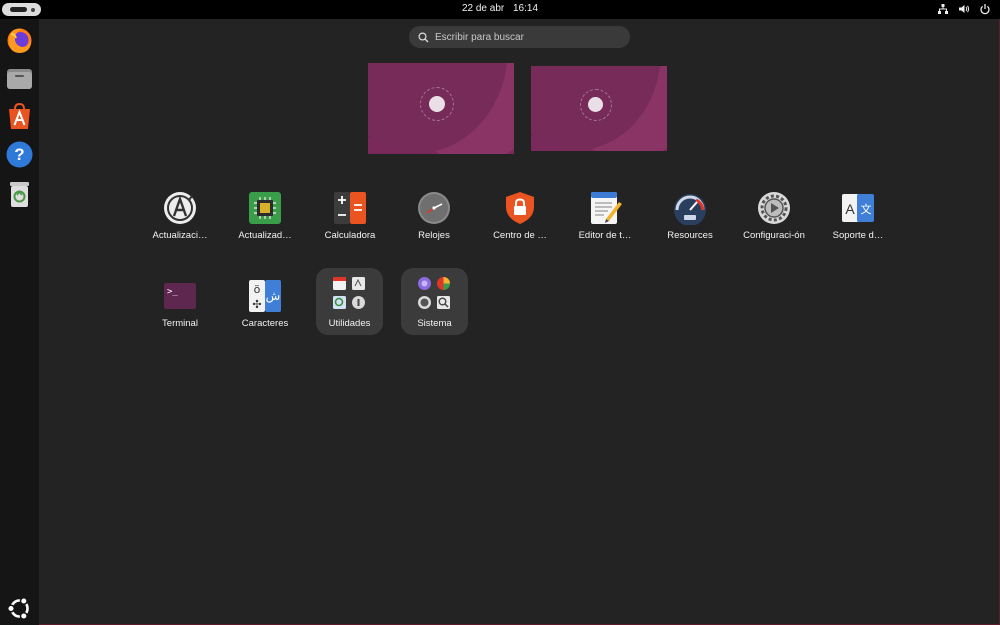 This screenshot has height=625, width=1000. I want to click on app-label: Sistema, so click(434, 323).